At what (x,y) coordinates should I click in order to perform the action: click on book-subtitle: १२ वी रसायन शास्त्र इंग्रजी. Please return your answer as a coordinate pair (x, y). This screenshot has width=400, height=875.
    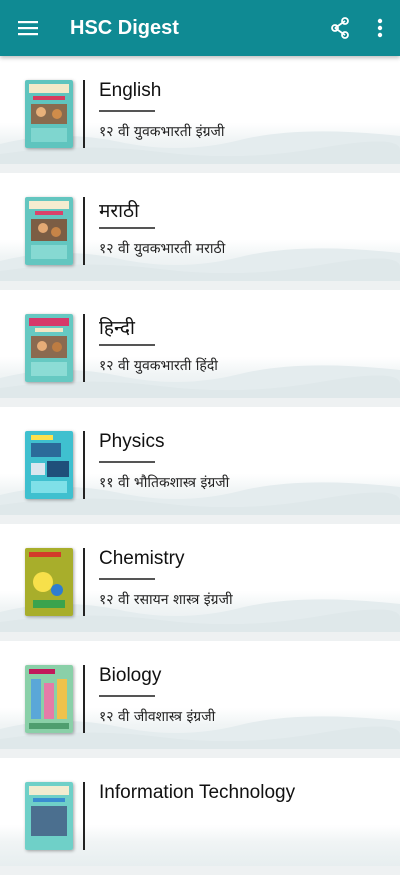
    Looking at the image, I should click on (166, 600).